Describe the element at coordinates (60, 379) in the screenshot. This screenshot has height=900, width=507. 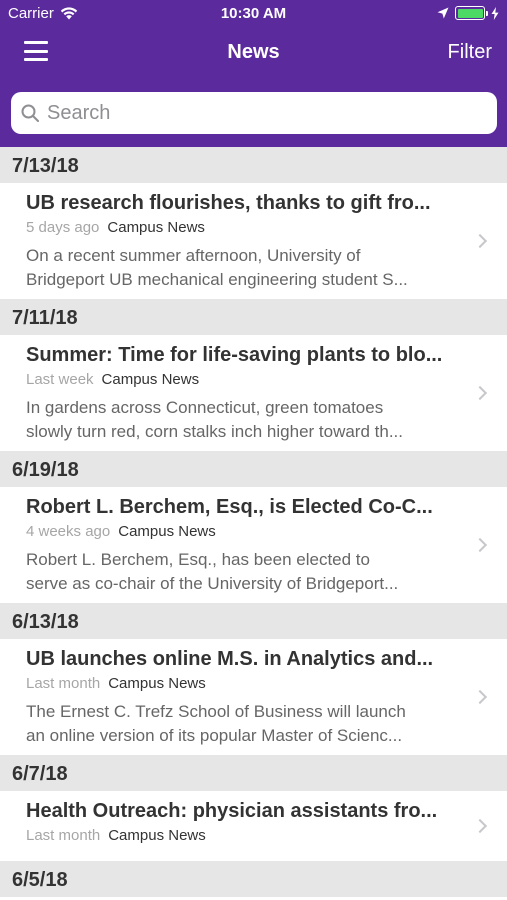
I see `news-item-age: Last week` at that location.